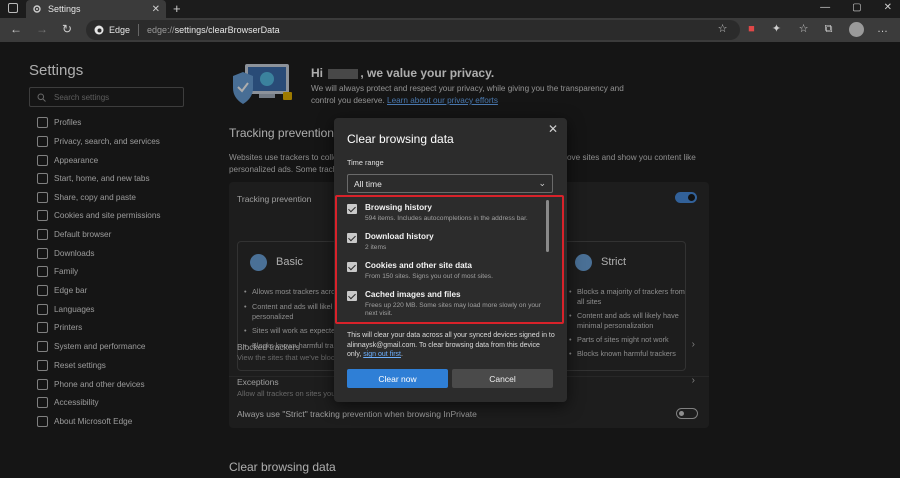 The width and height of the screenshot is (900, 478). I want to click on annotation-highlight-box, so click(449, 259).